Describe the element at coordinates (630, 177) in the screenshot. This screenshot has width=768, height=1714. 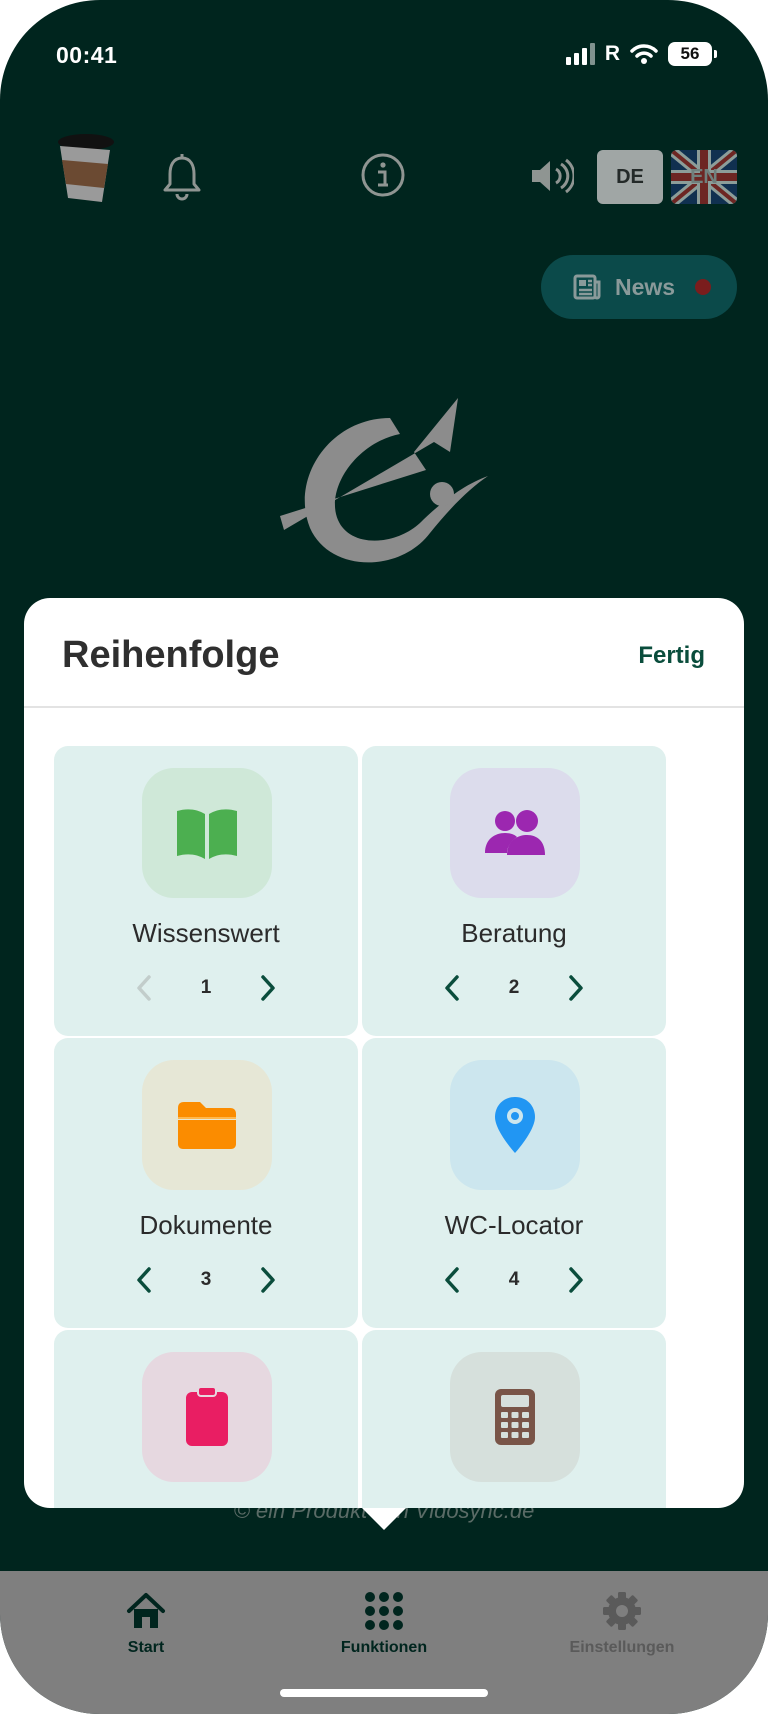
I see `language-de-button: DE` at that location.